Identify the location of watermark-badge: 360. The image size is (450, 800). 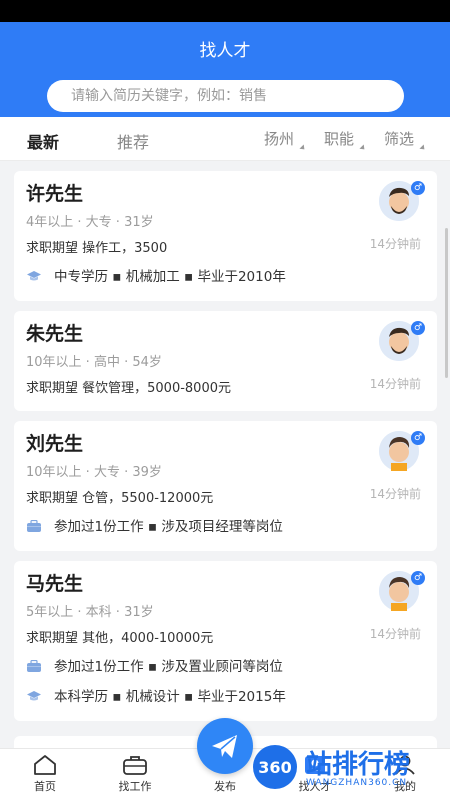
(274, 767).